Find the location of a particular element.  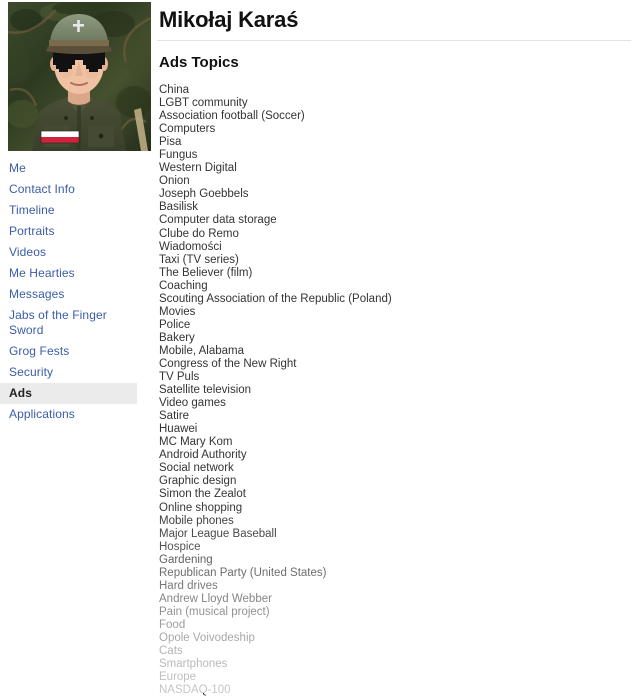

section-title: Ads Topics is located at coordinates (199, 62).